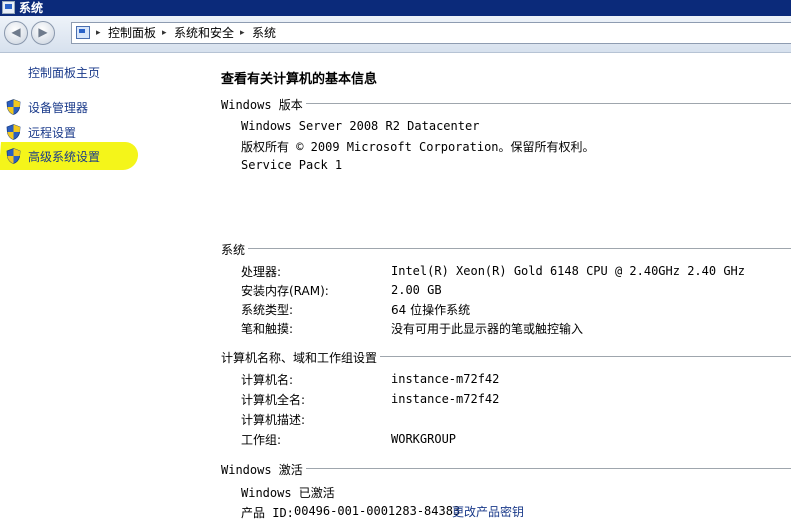 The image size is (791, 528). Describe the element at coordinates (235, 249) in the screenshot. I see `section-title: 系统` at that location.